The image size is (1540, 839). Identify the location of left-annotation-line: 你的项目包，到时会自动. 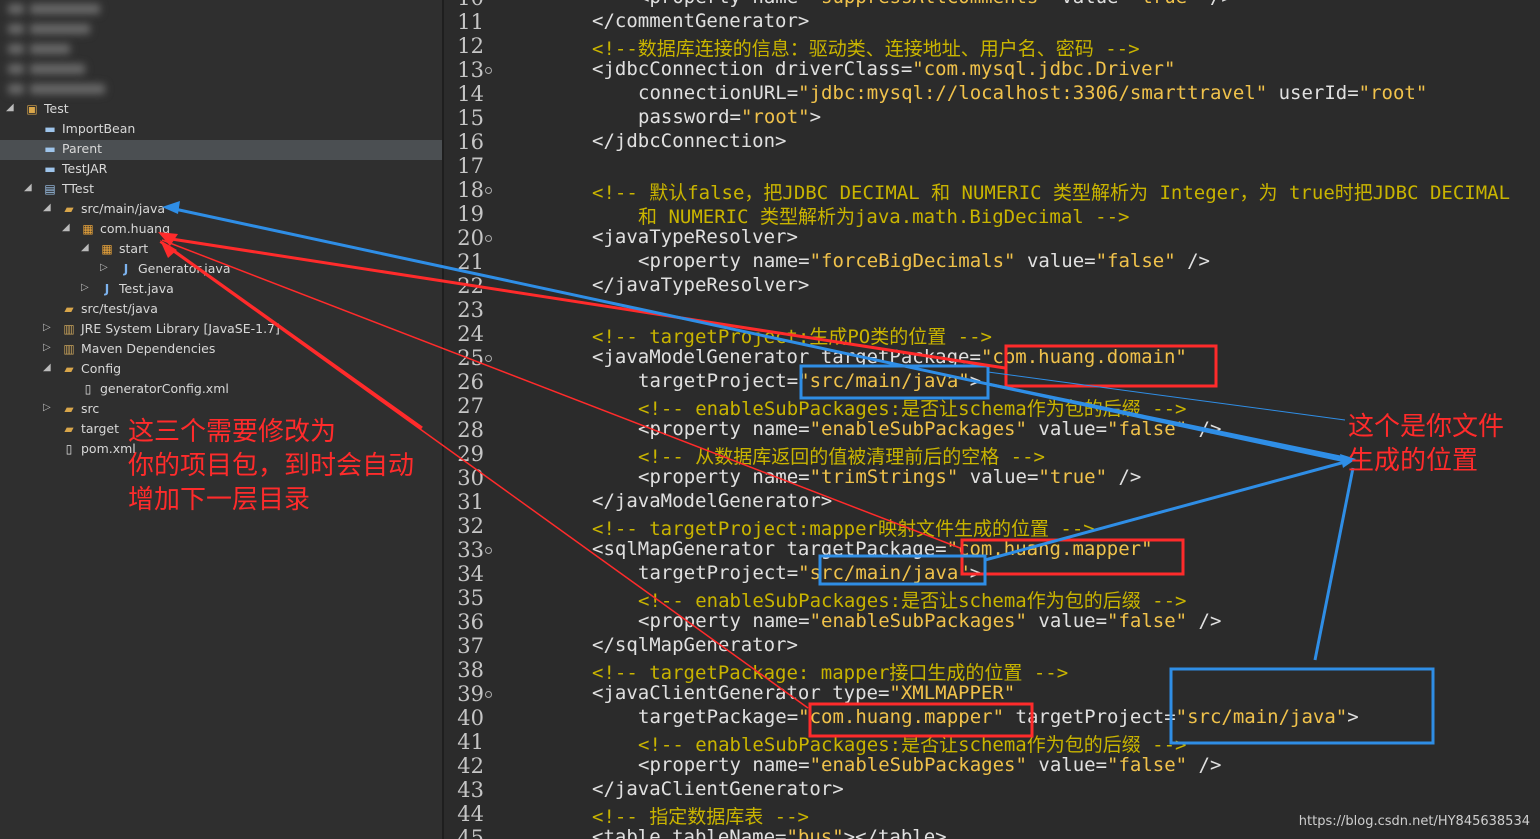
(271, 466).